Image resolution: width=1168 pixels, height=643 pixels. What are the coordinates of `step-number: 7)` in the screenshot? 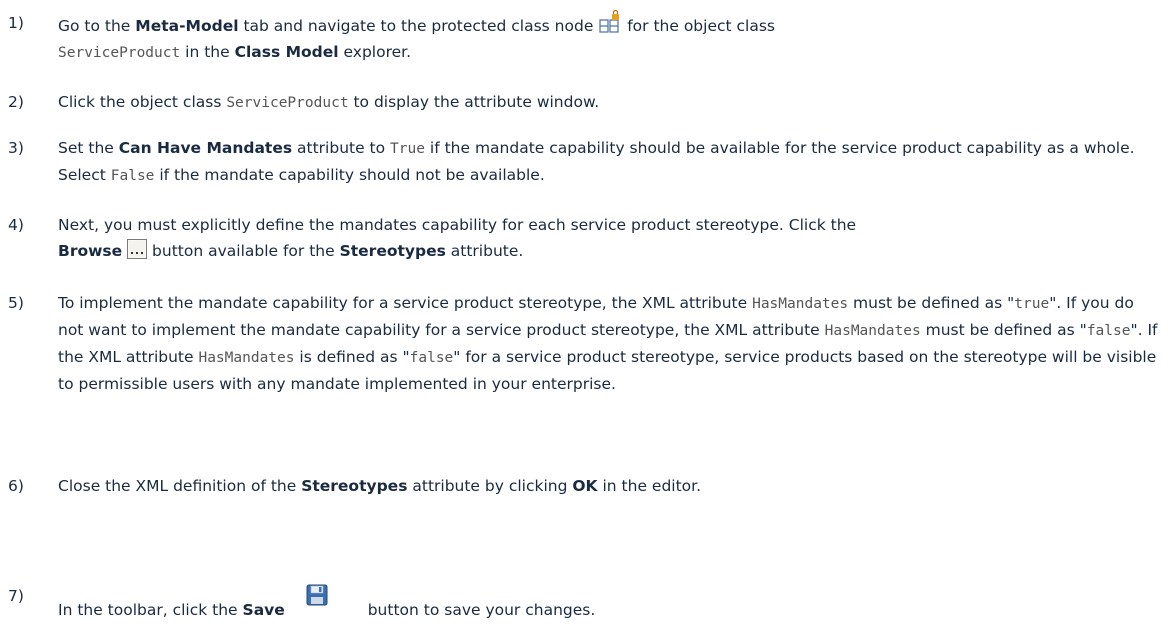 It's located at (16, 596).